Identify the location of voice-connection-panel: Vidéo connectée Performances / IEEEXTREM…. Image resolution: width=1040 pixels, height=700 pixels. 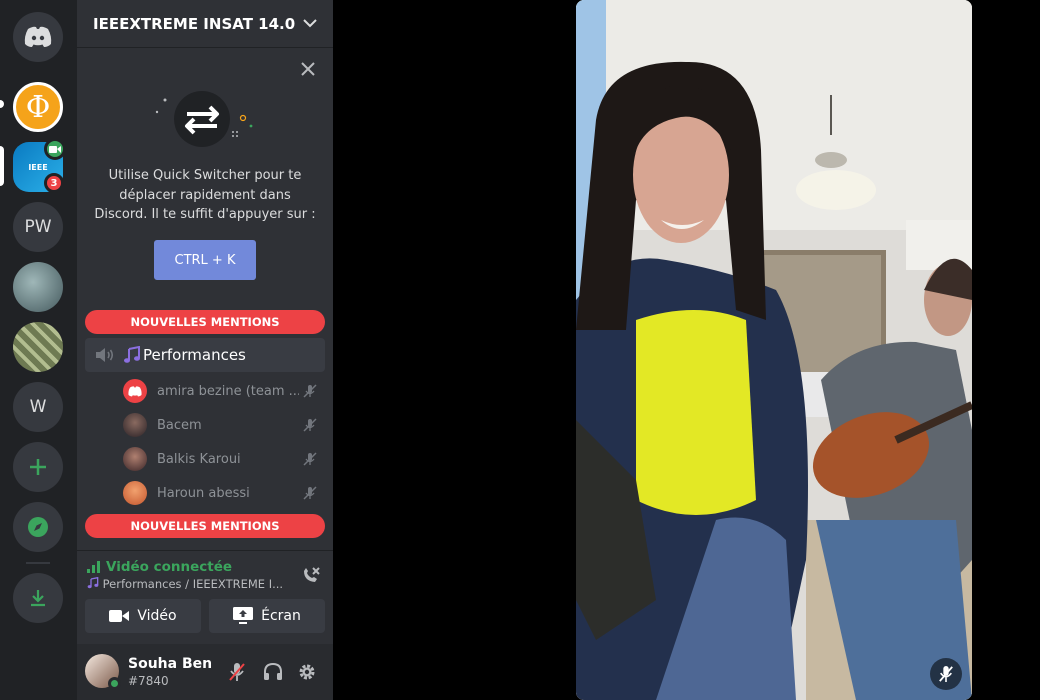
(205, 597).